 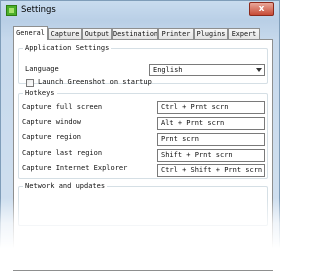 I want to click on title-bar: Settings x, so click(x=140, y=11).